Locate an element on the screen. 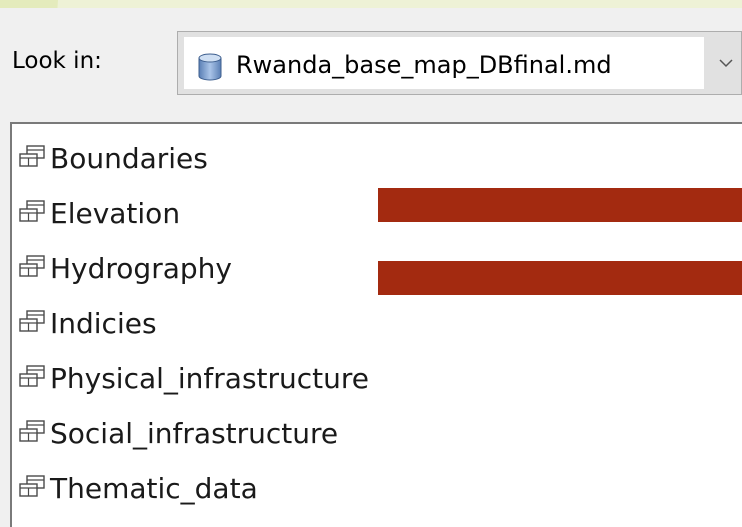 The image size is (742, 527). list-item-label: Physical_infrastructure is located at coordinates (210, 378).